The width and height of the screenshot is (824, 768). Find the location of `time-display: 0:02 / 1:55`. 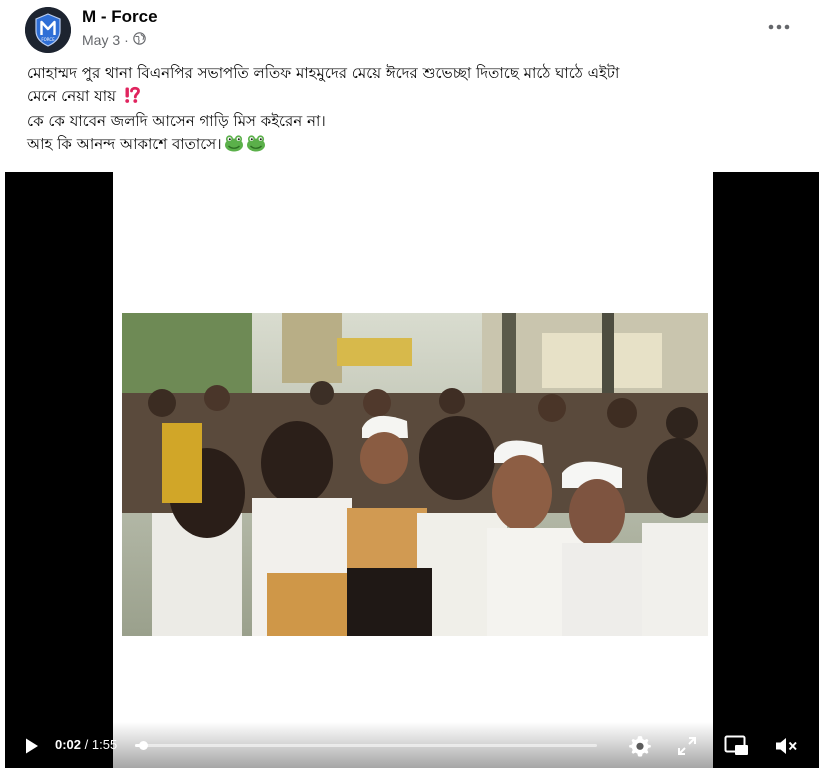

time-display: 0:02 / 1:55 is located at coordinates (86, 744).